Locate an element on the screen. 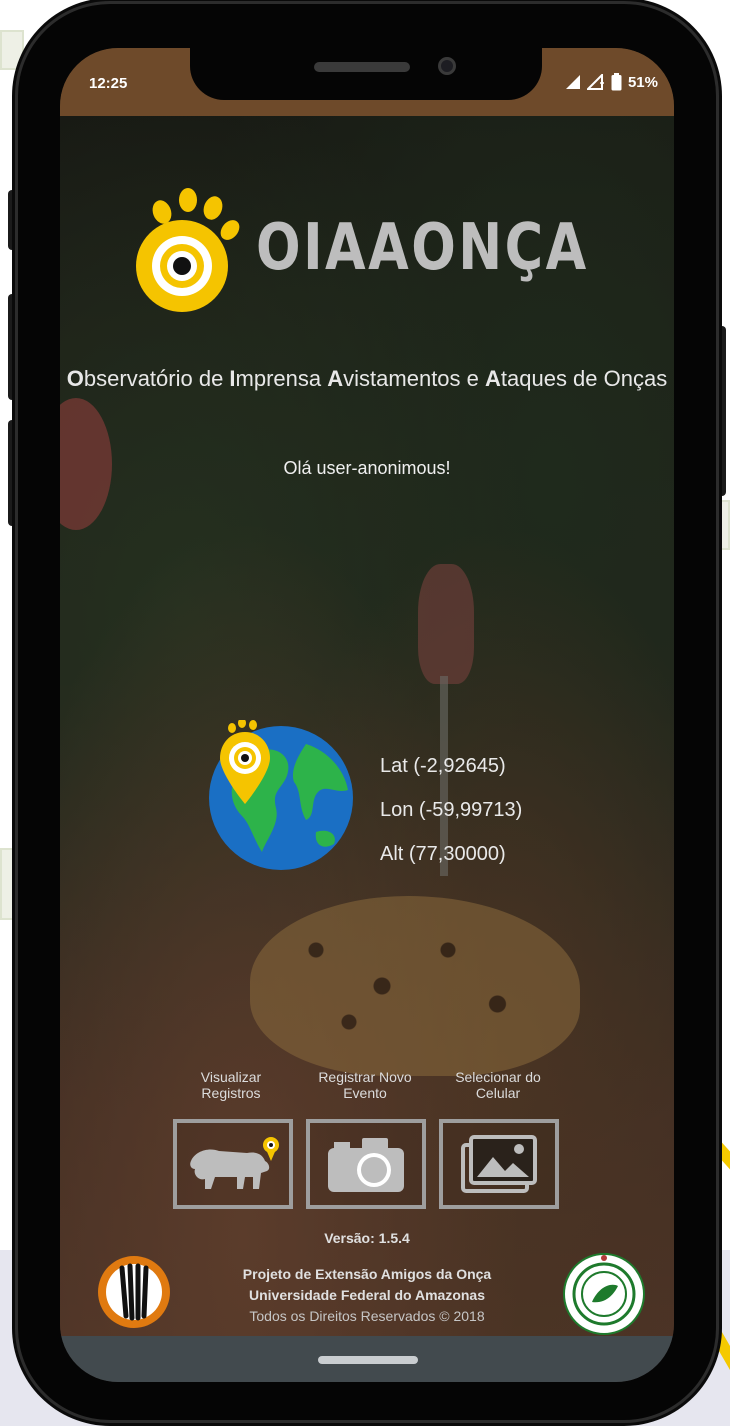  home-gesture-handle is located at coordinates (368, 1360).